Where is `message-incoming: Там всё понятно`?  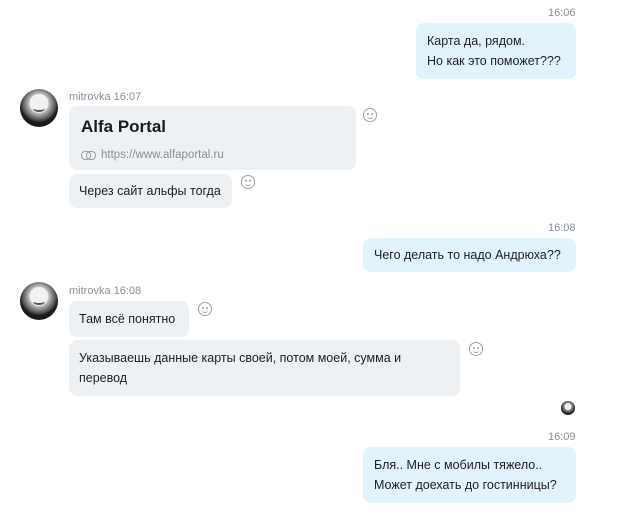
message-incoming: Там всё понятно is located at coordinates (129, 319).